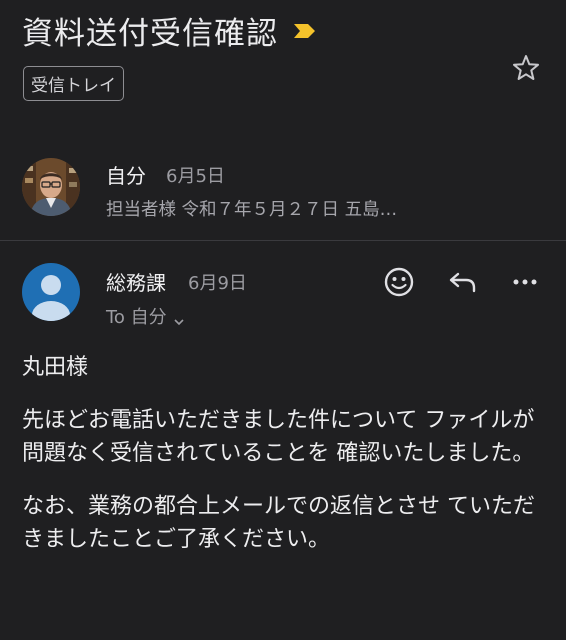 This screenshot has height=640, width=566. I want to click on message-date: 6月5日, so click(195, 176).